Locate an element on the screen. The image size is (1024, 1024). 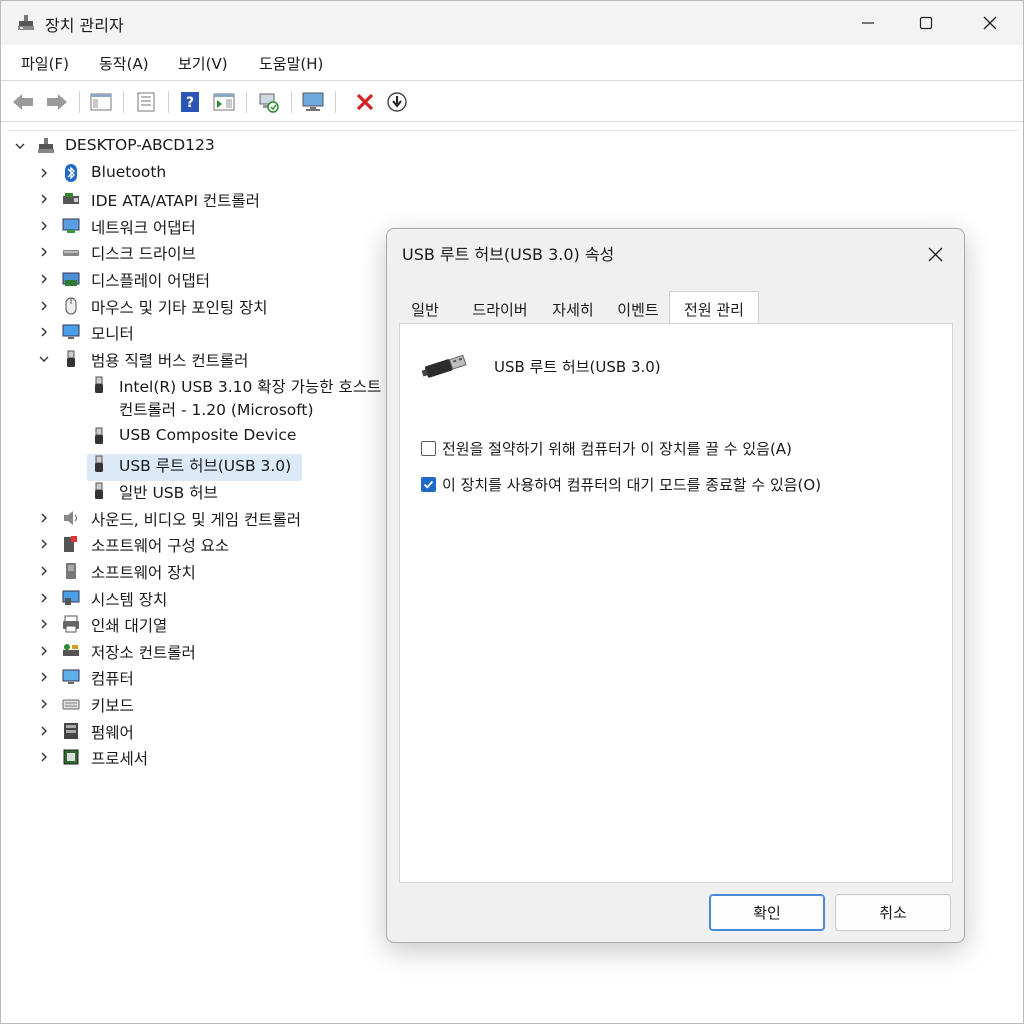
option-allow-wake: 이 장치를 사용하여 컴퓨터의 대기 모드를 종료할 수 있음(O) is located at coordinates (621, 484).